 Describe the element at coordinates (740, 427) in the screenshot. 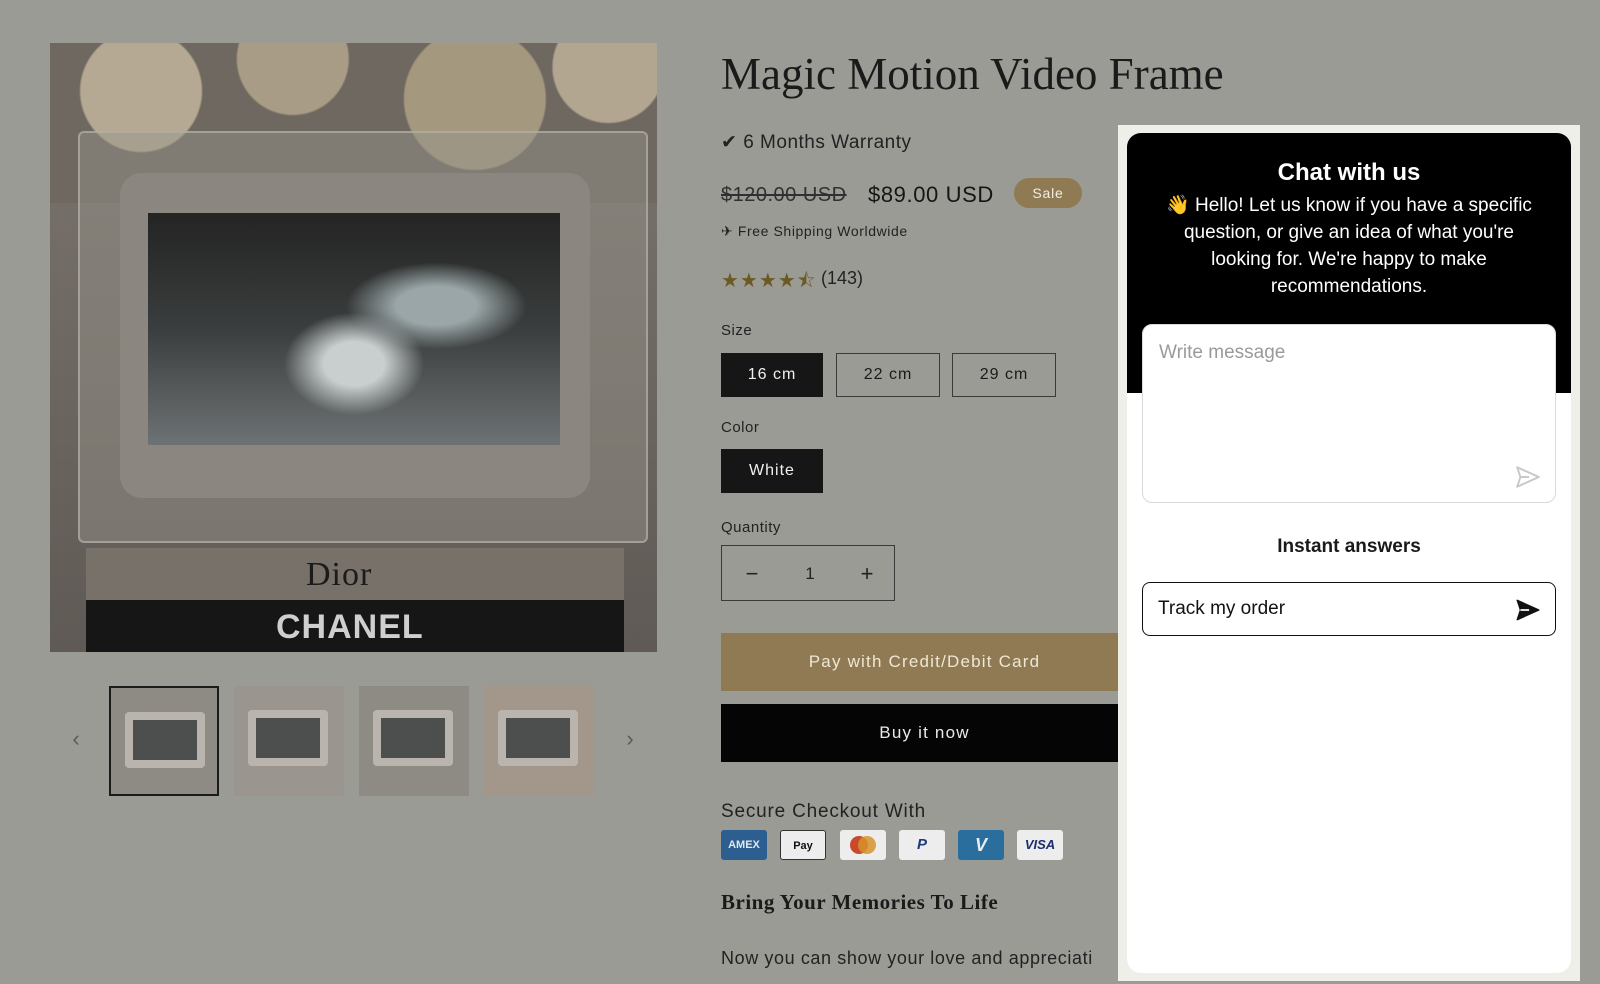

I see `color-label: Color` at that location.